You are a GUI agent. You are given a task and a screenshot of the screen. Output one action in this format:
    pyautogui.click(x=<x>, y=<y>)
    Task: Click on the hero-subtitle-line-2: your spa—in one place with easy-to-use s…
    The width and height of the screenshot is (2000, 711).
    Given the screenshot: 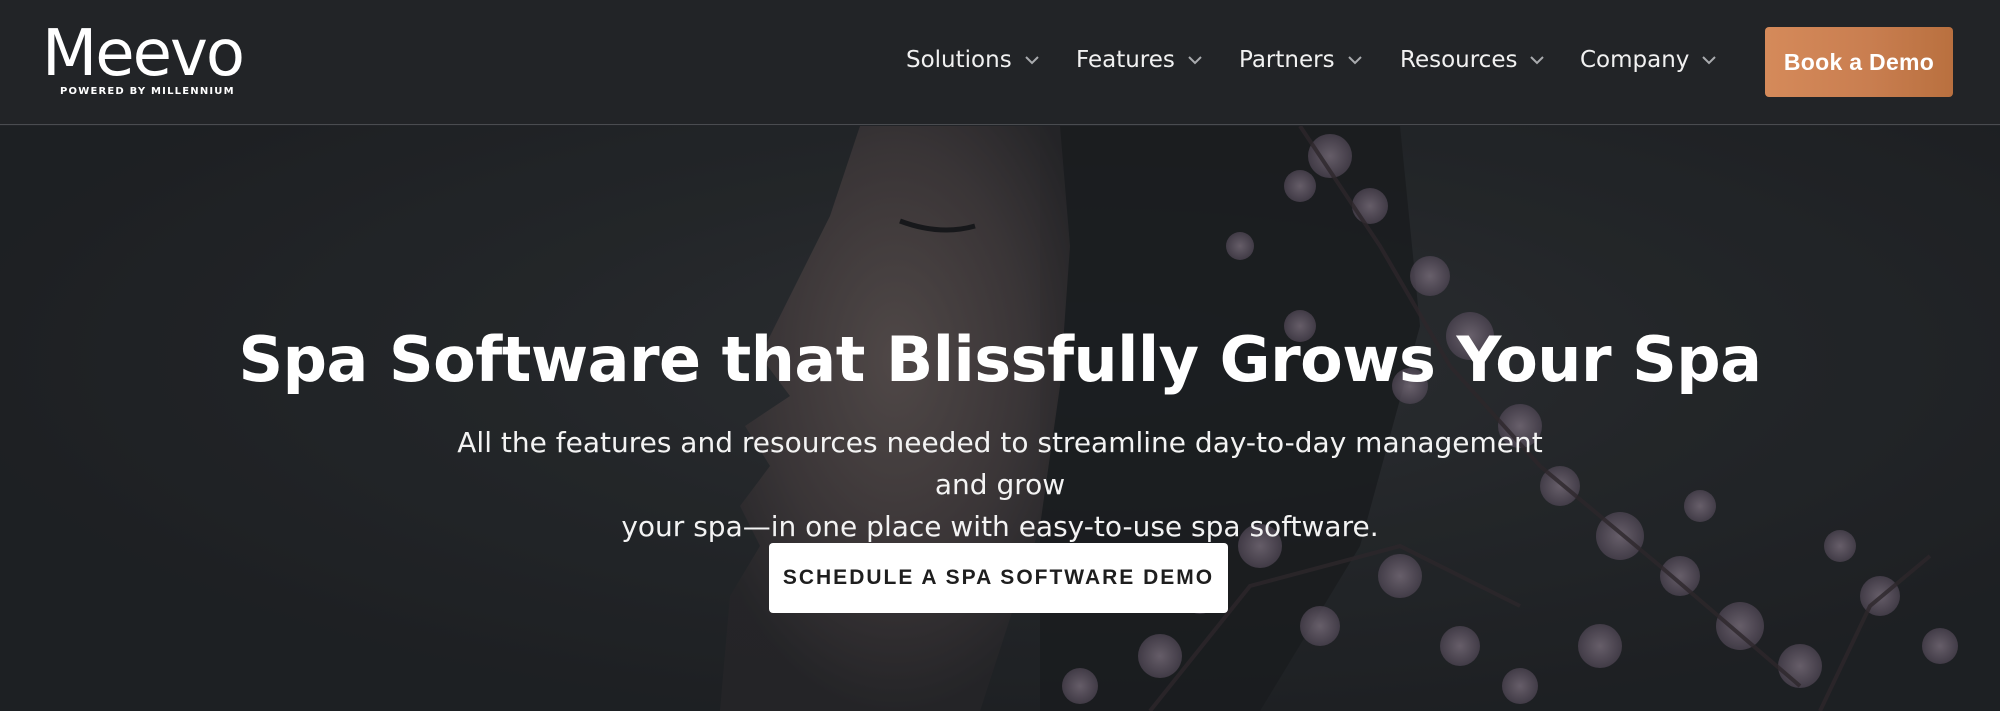 What is the action you would take?
    pyautogui.click(x=1000, y=526)
    